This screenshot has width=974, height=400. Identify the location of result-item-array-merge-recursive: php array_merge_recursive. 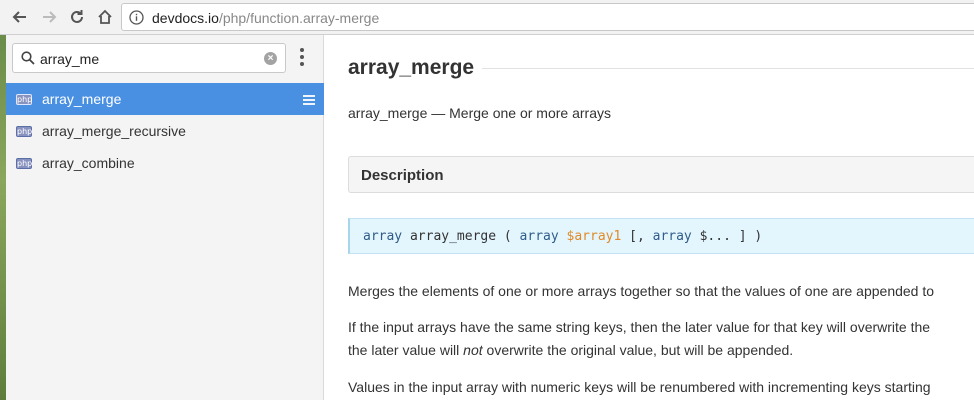
(165, 131).